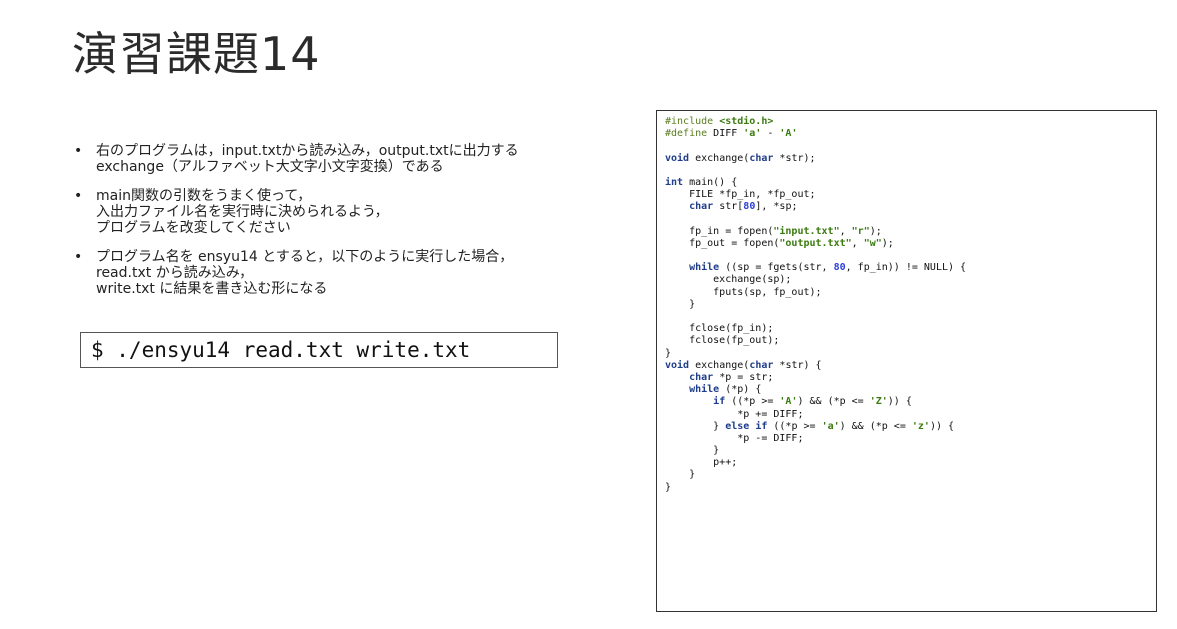 The width and height of the screenshot is (1177, 629). What do you see at coordinates (906, 232) in the screenshot?
I see `code-line: fp_in = fopen("input.txt", "r");` at bounding box center [906, 232].